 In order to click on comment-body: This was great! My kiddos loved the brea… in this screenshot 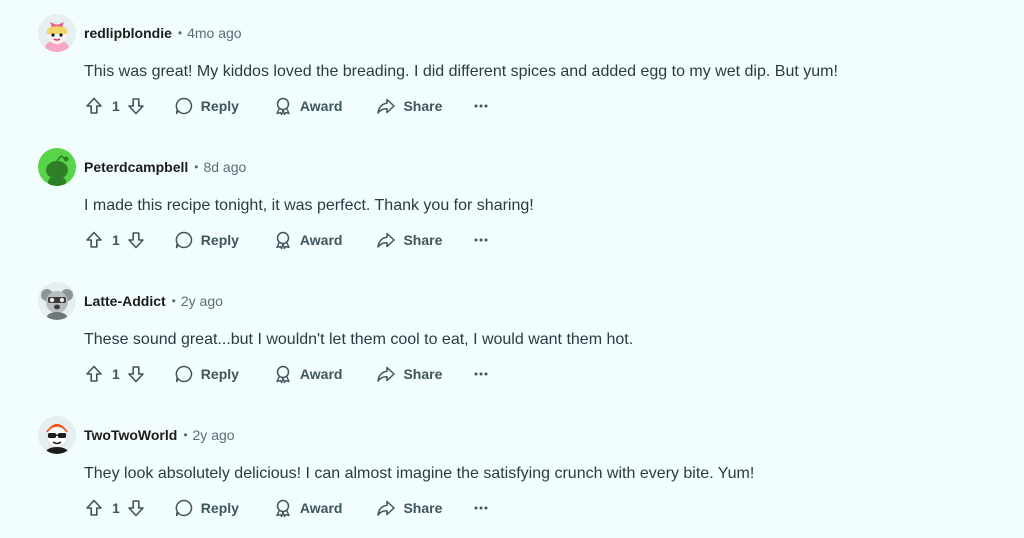, I will do `click(461, 71)`.